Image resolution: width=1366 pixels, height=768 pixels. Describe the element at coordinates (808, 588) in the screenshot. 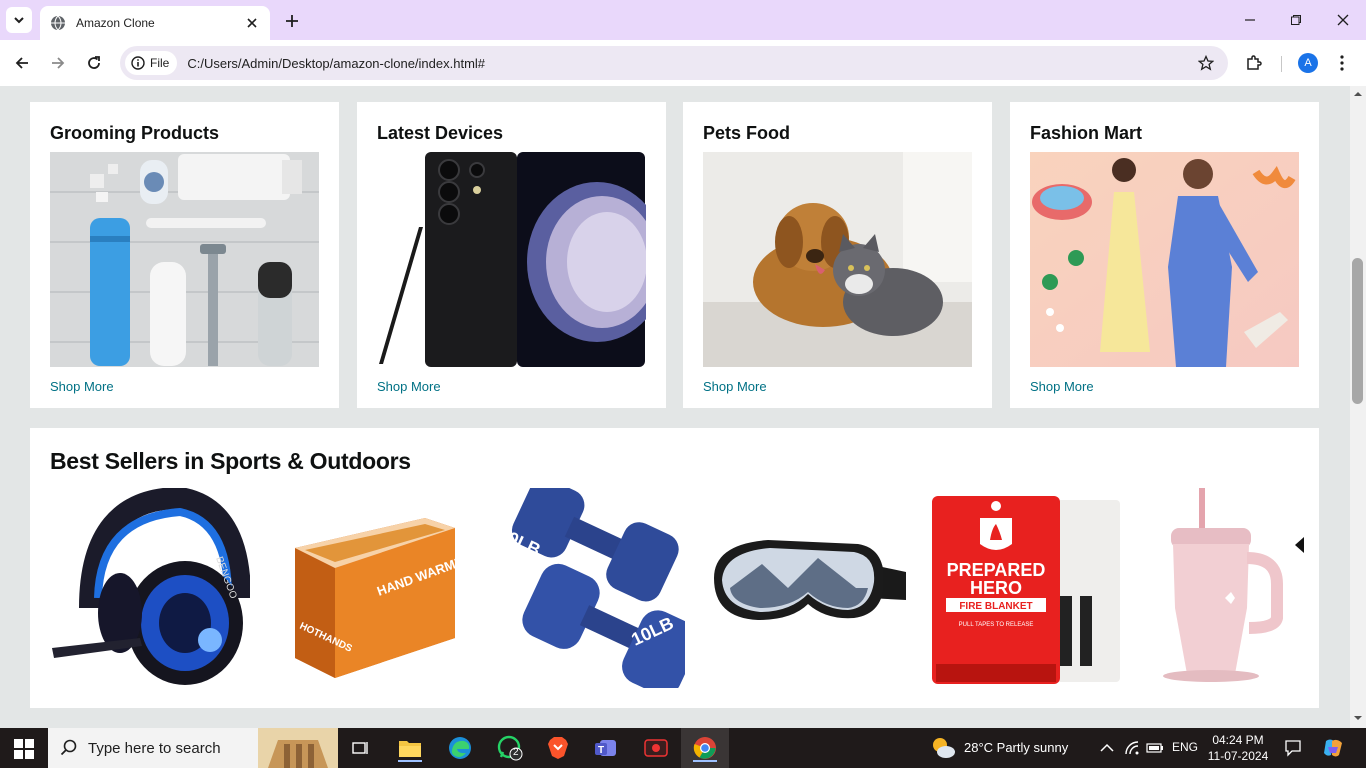

I see `product-ski-goggles` at that location.